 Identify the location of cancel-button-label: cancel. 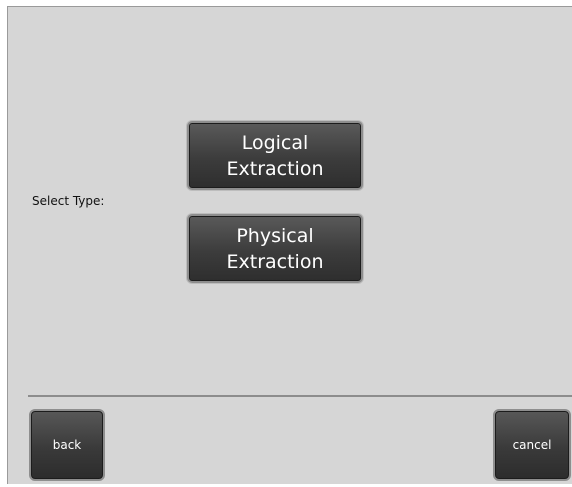
(532, 445).